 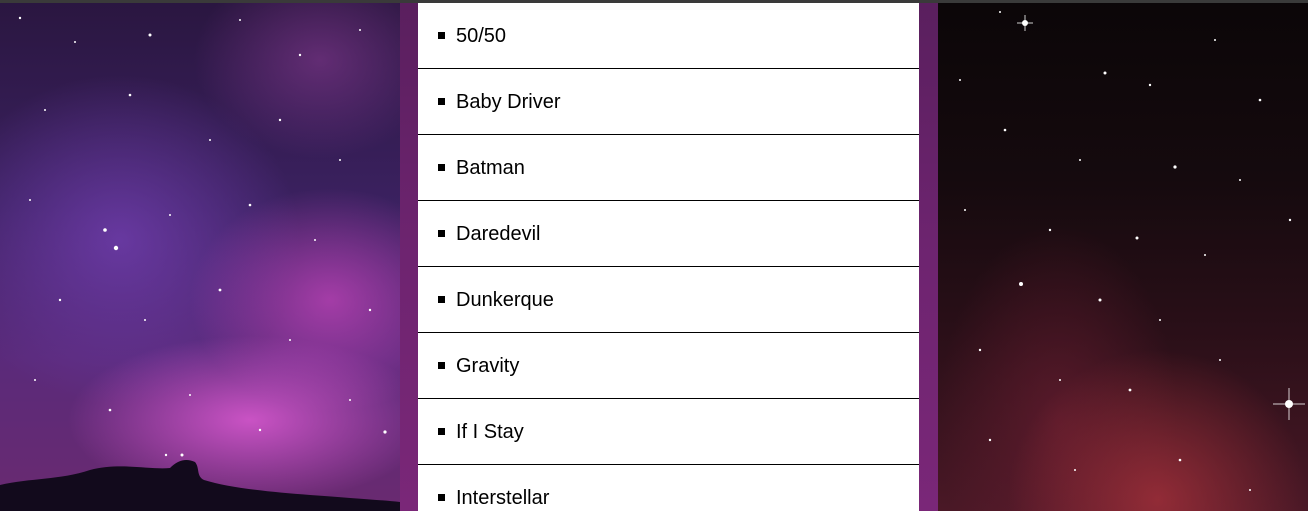 What do you see at coordinates (498, 234) in the screenshot?
I see `movie-title: Daredevil` at bounding box center [498, 234].